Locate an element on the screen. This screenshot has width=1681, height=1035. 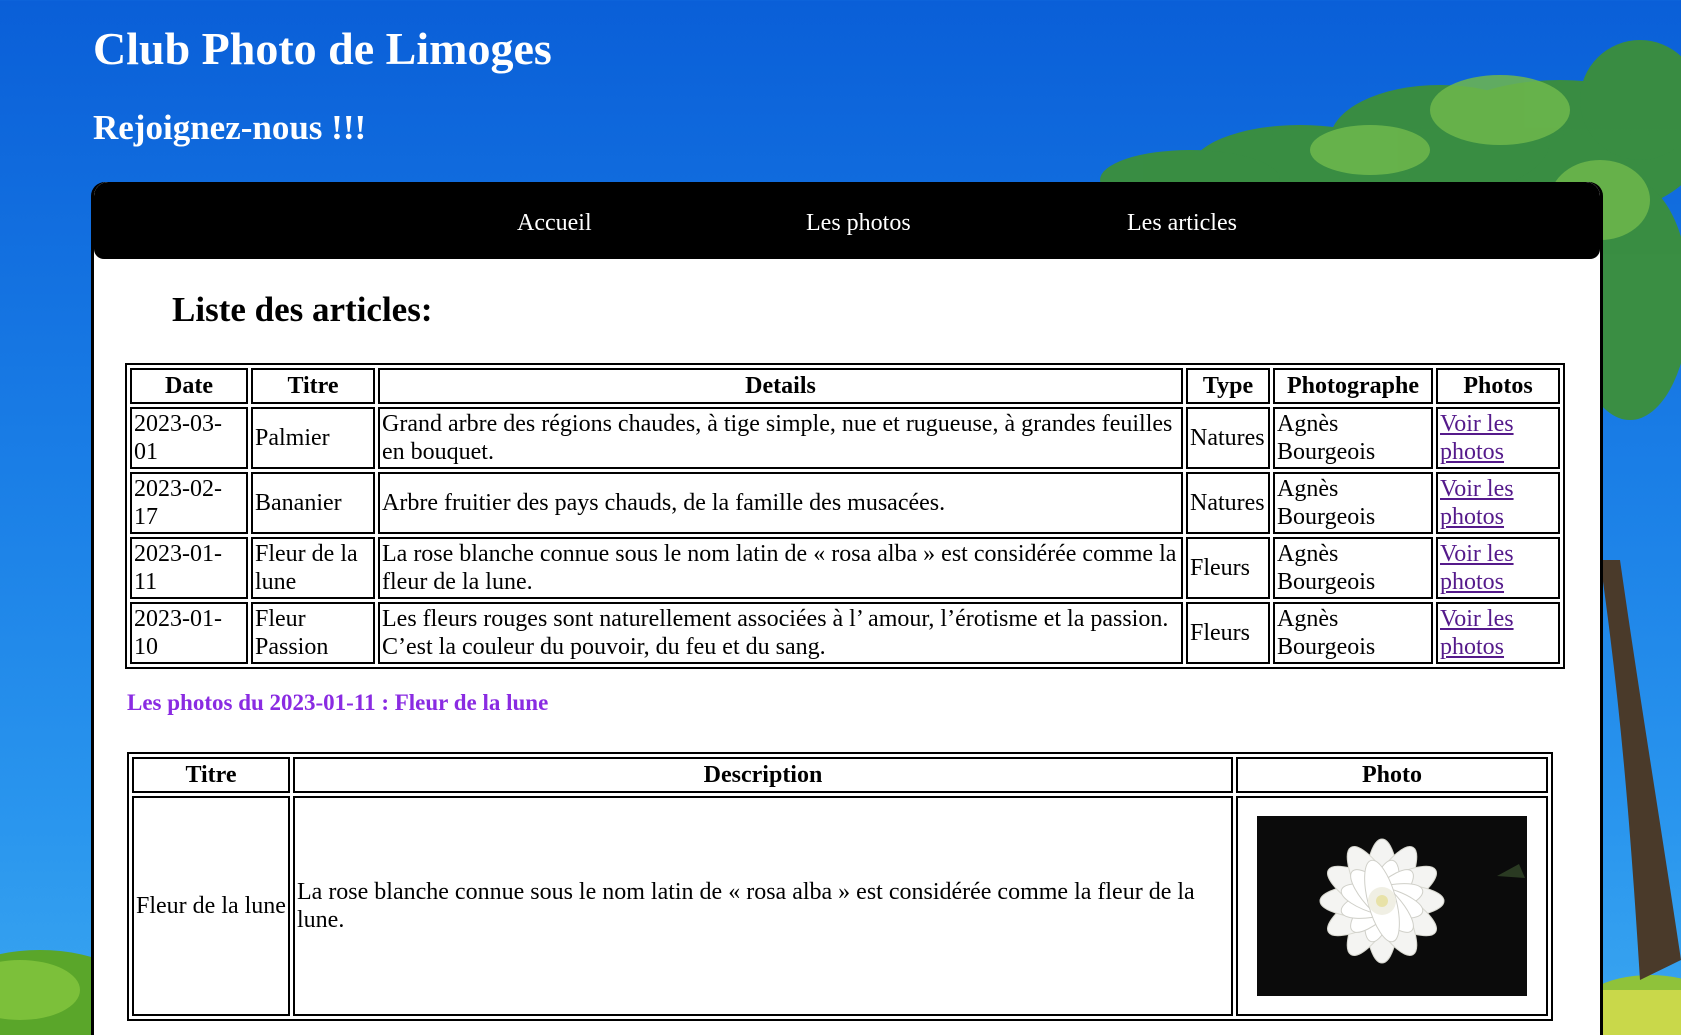
cell-date: 2023-02-17 is located at coordinates (189, 503).